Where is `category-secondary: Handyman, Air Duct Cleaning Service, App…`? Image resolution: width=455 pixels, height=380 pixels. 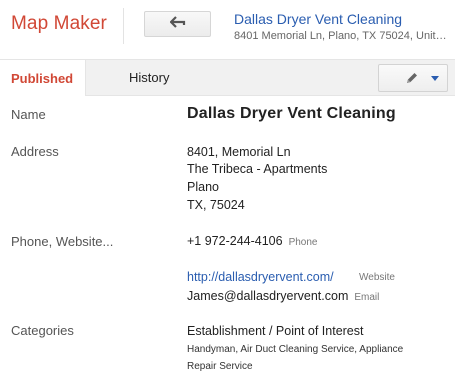 category-secondary: Handyman, Air Duct Cleaning Service, App… is located at coordinates (295, 349).